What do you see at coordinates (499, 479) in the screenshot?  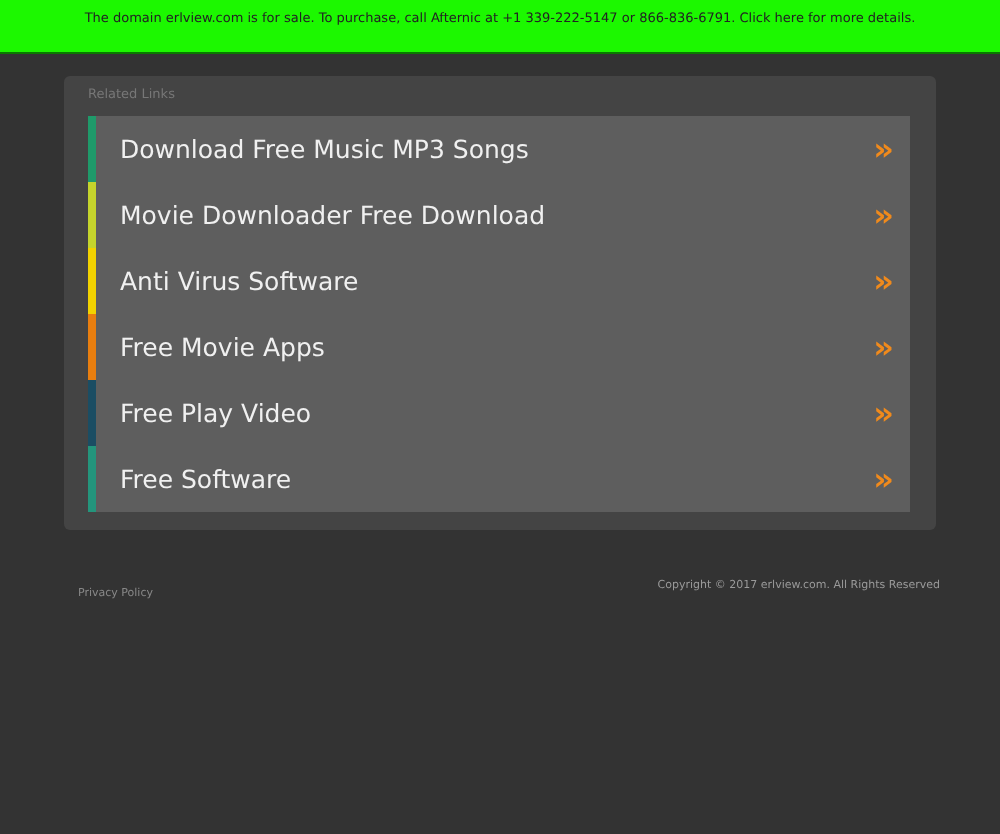 I see `link-row: Free Software »` at bounding box center [499, 479].